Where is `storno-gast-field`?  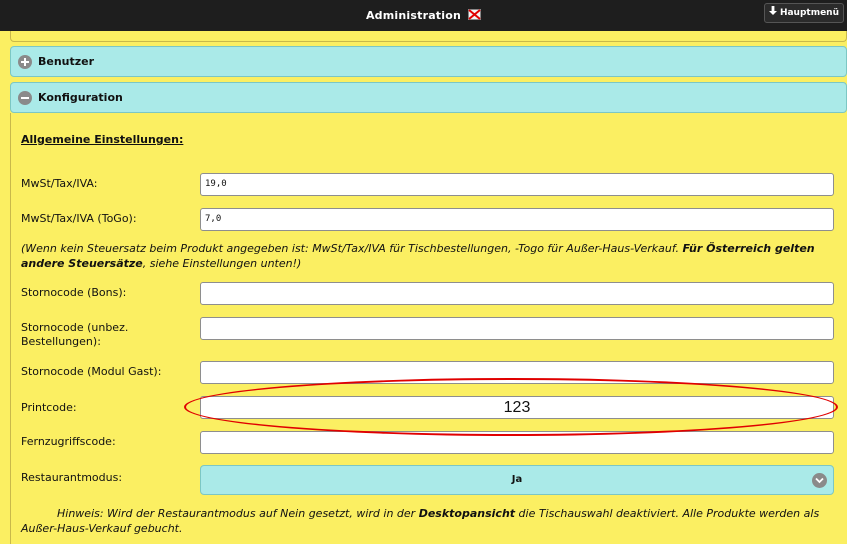 storno-gast-field is located at coordinates (517, 372).